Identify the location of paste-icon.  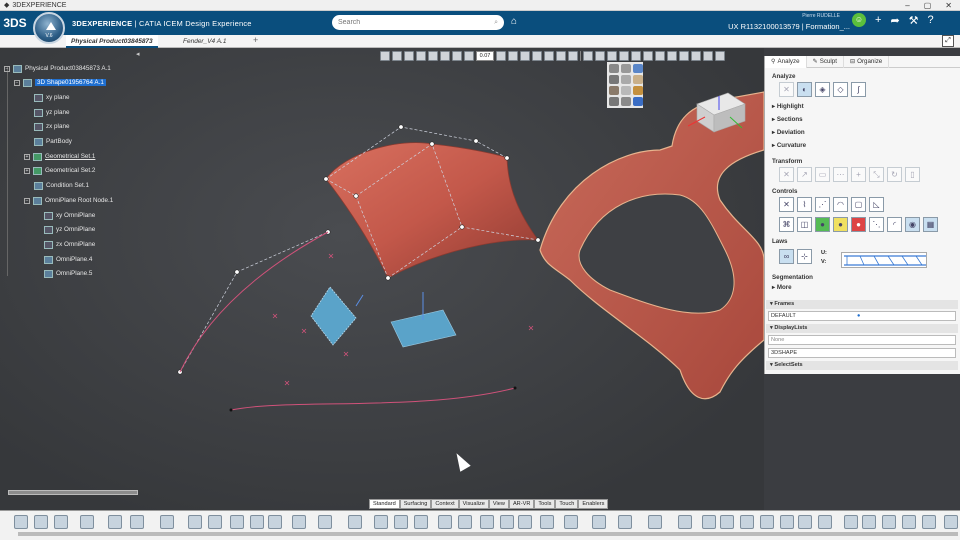
(61, 522).